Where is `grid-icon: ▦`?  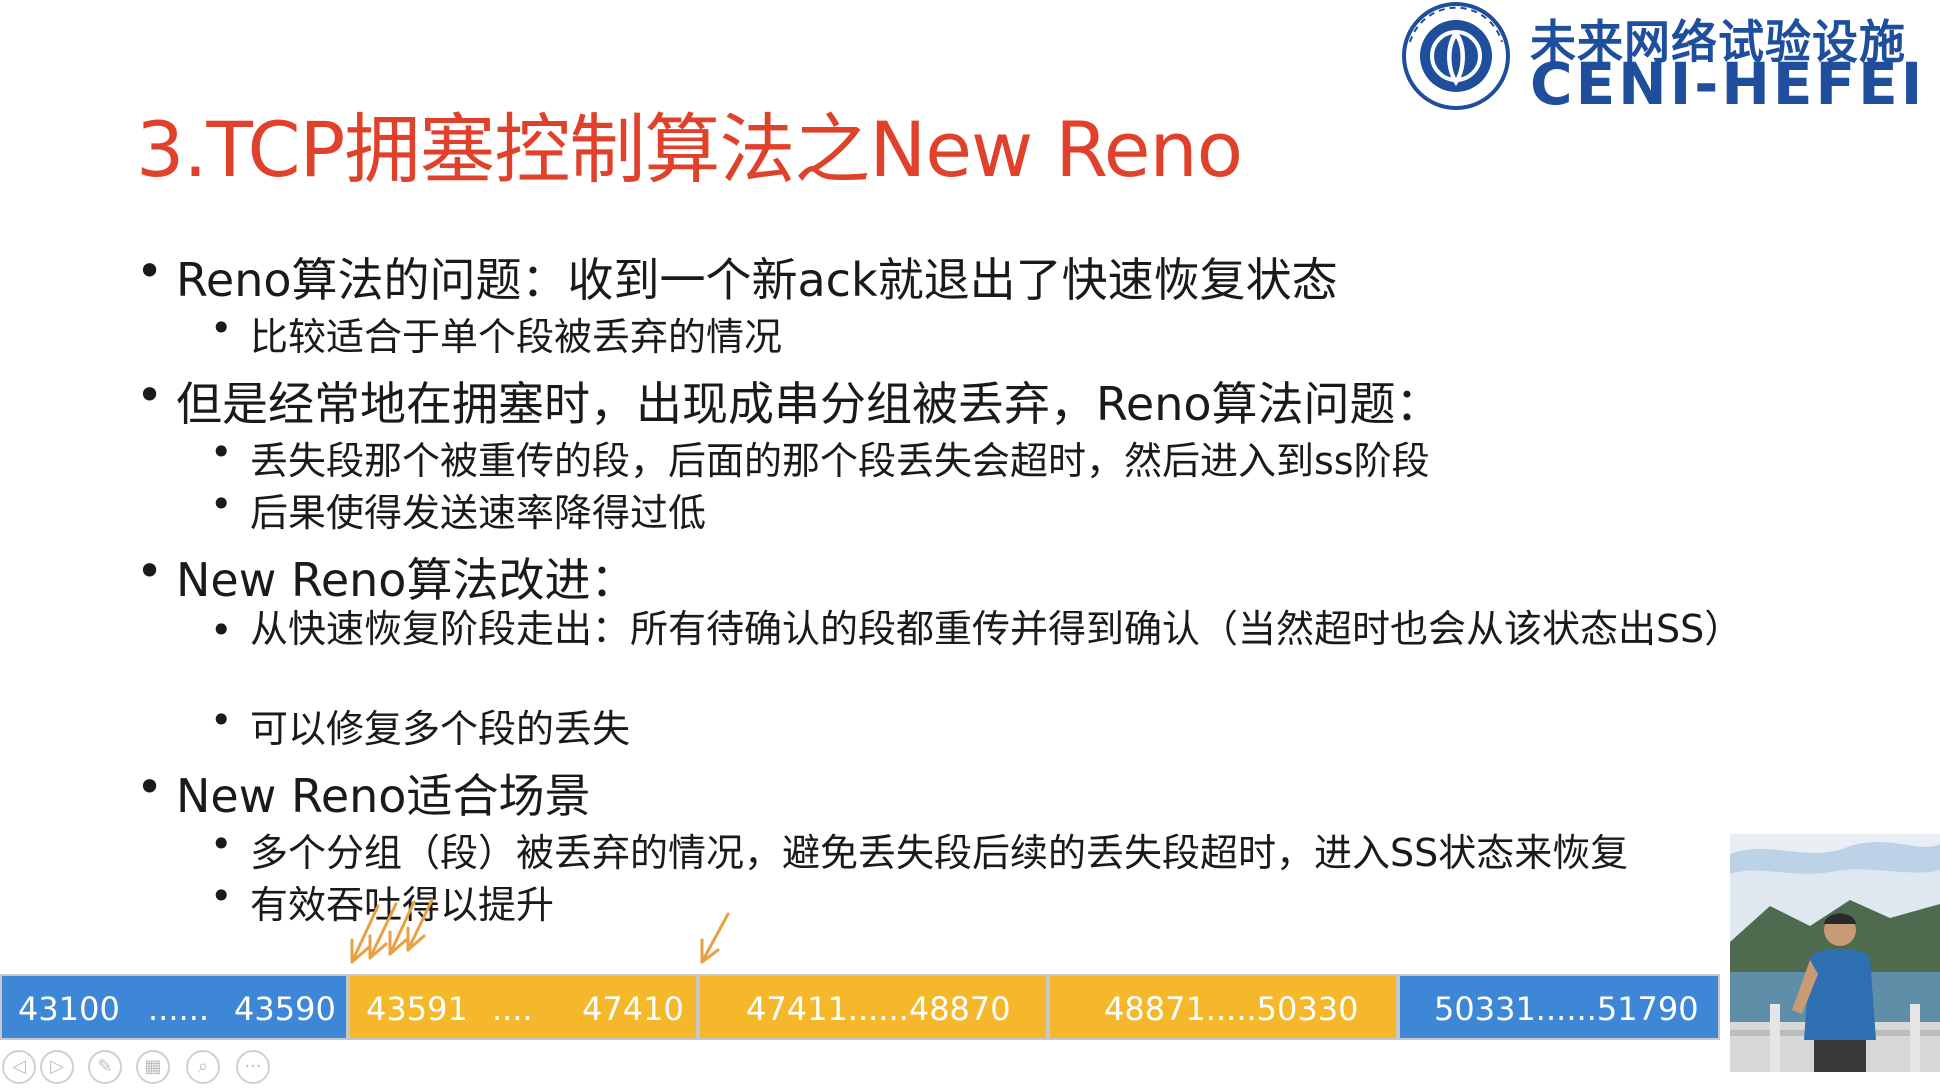 grid-icon: ▦ is located at coordinates (153, 1067).